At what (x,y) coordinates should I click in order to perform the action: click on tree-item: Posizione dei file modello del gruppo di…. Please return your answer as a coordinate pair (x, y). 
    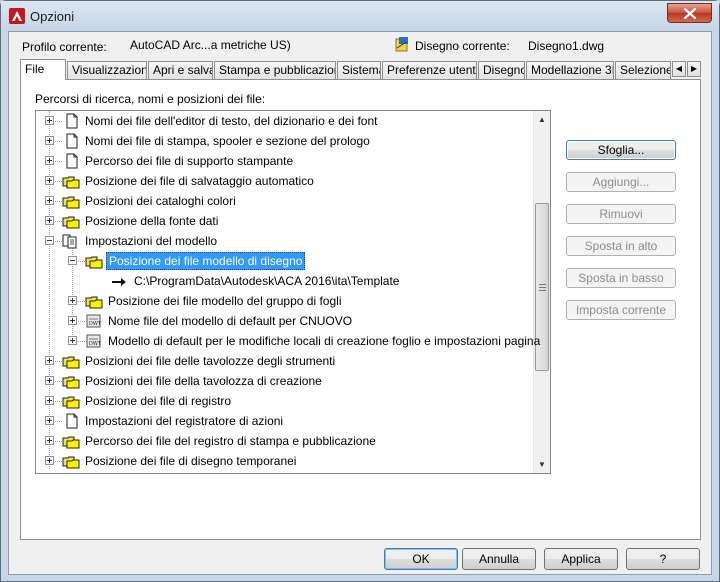
    Looking at the image, I should click on (285, 301).